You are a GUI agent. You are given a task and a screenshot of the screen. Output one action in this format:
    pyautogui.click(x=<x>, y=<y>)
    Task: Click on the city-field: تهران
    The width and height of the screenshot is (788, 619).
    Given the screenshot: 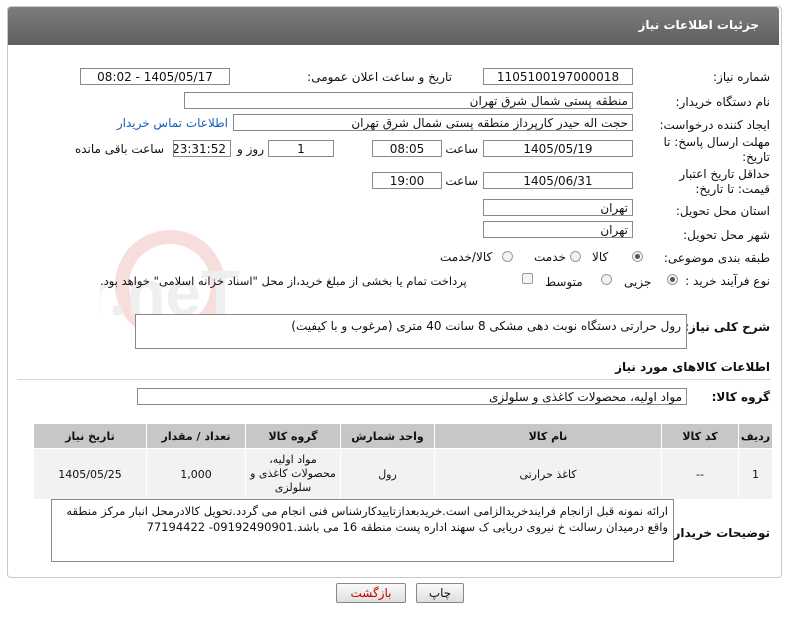 What is the action you would take?
    pyautogui.click(x=558, y=229)
    